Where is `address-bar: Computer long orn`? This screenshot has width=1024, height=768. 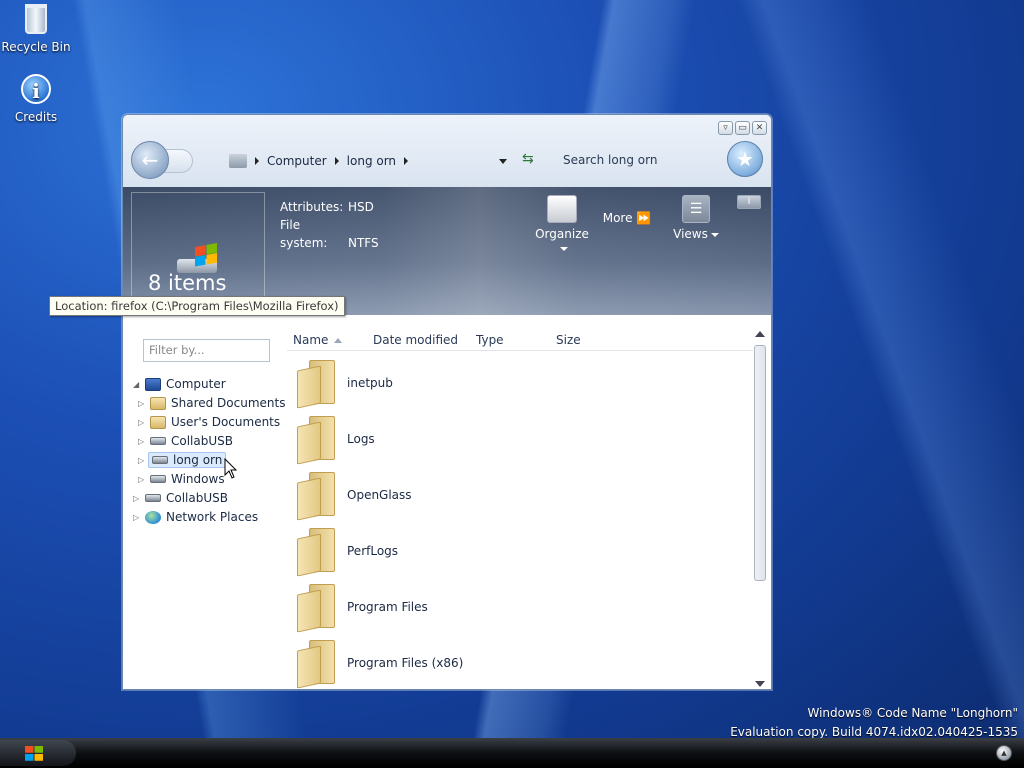
address-bar: Computer long orn is located at coordinates (319, 161).